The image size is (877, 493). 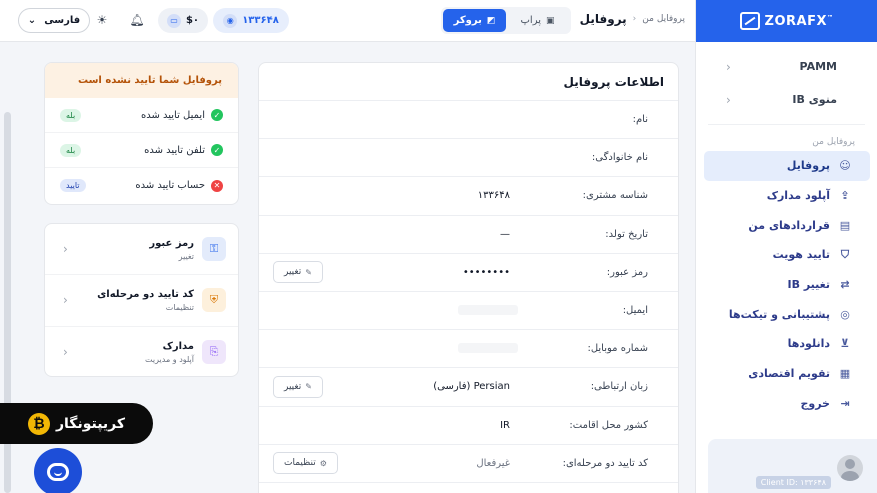 I want to click on link-subtitle: تغییر, so click(x=186, y=256).